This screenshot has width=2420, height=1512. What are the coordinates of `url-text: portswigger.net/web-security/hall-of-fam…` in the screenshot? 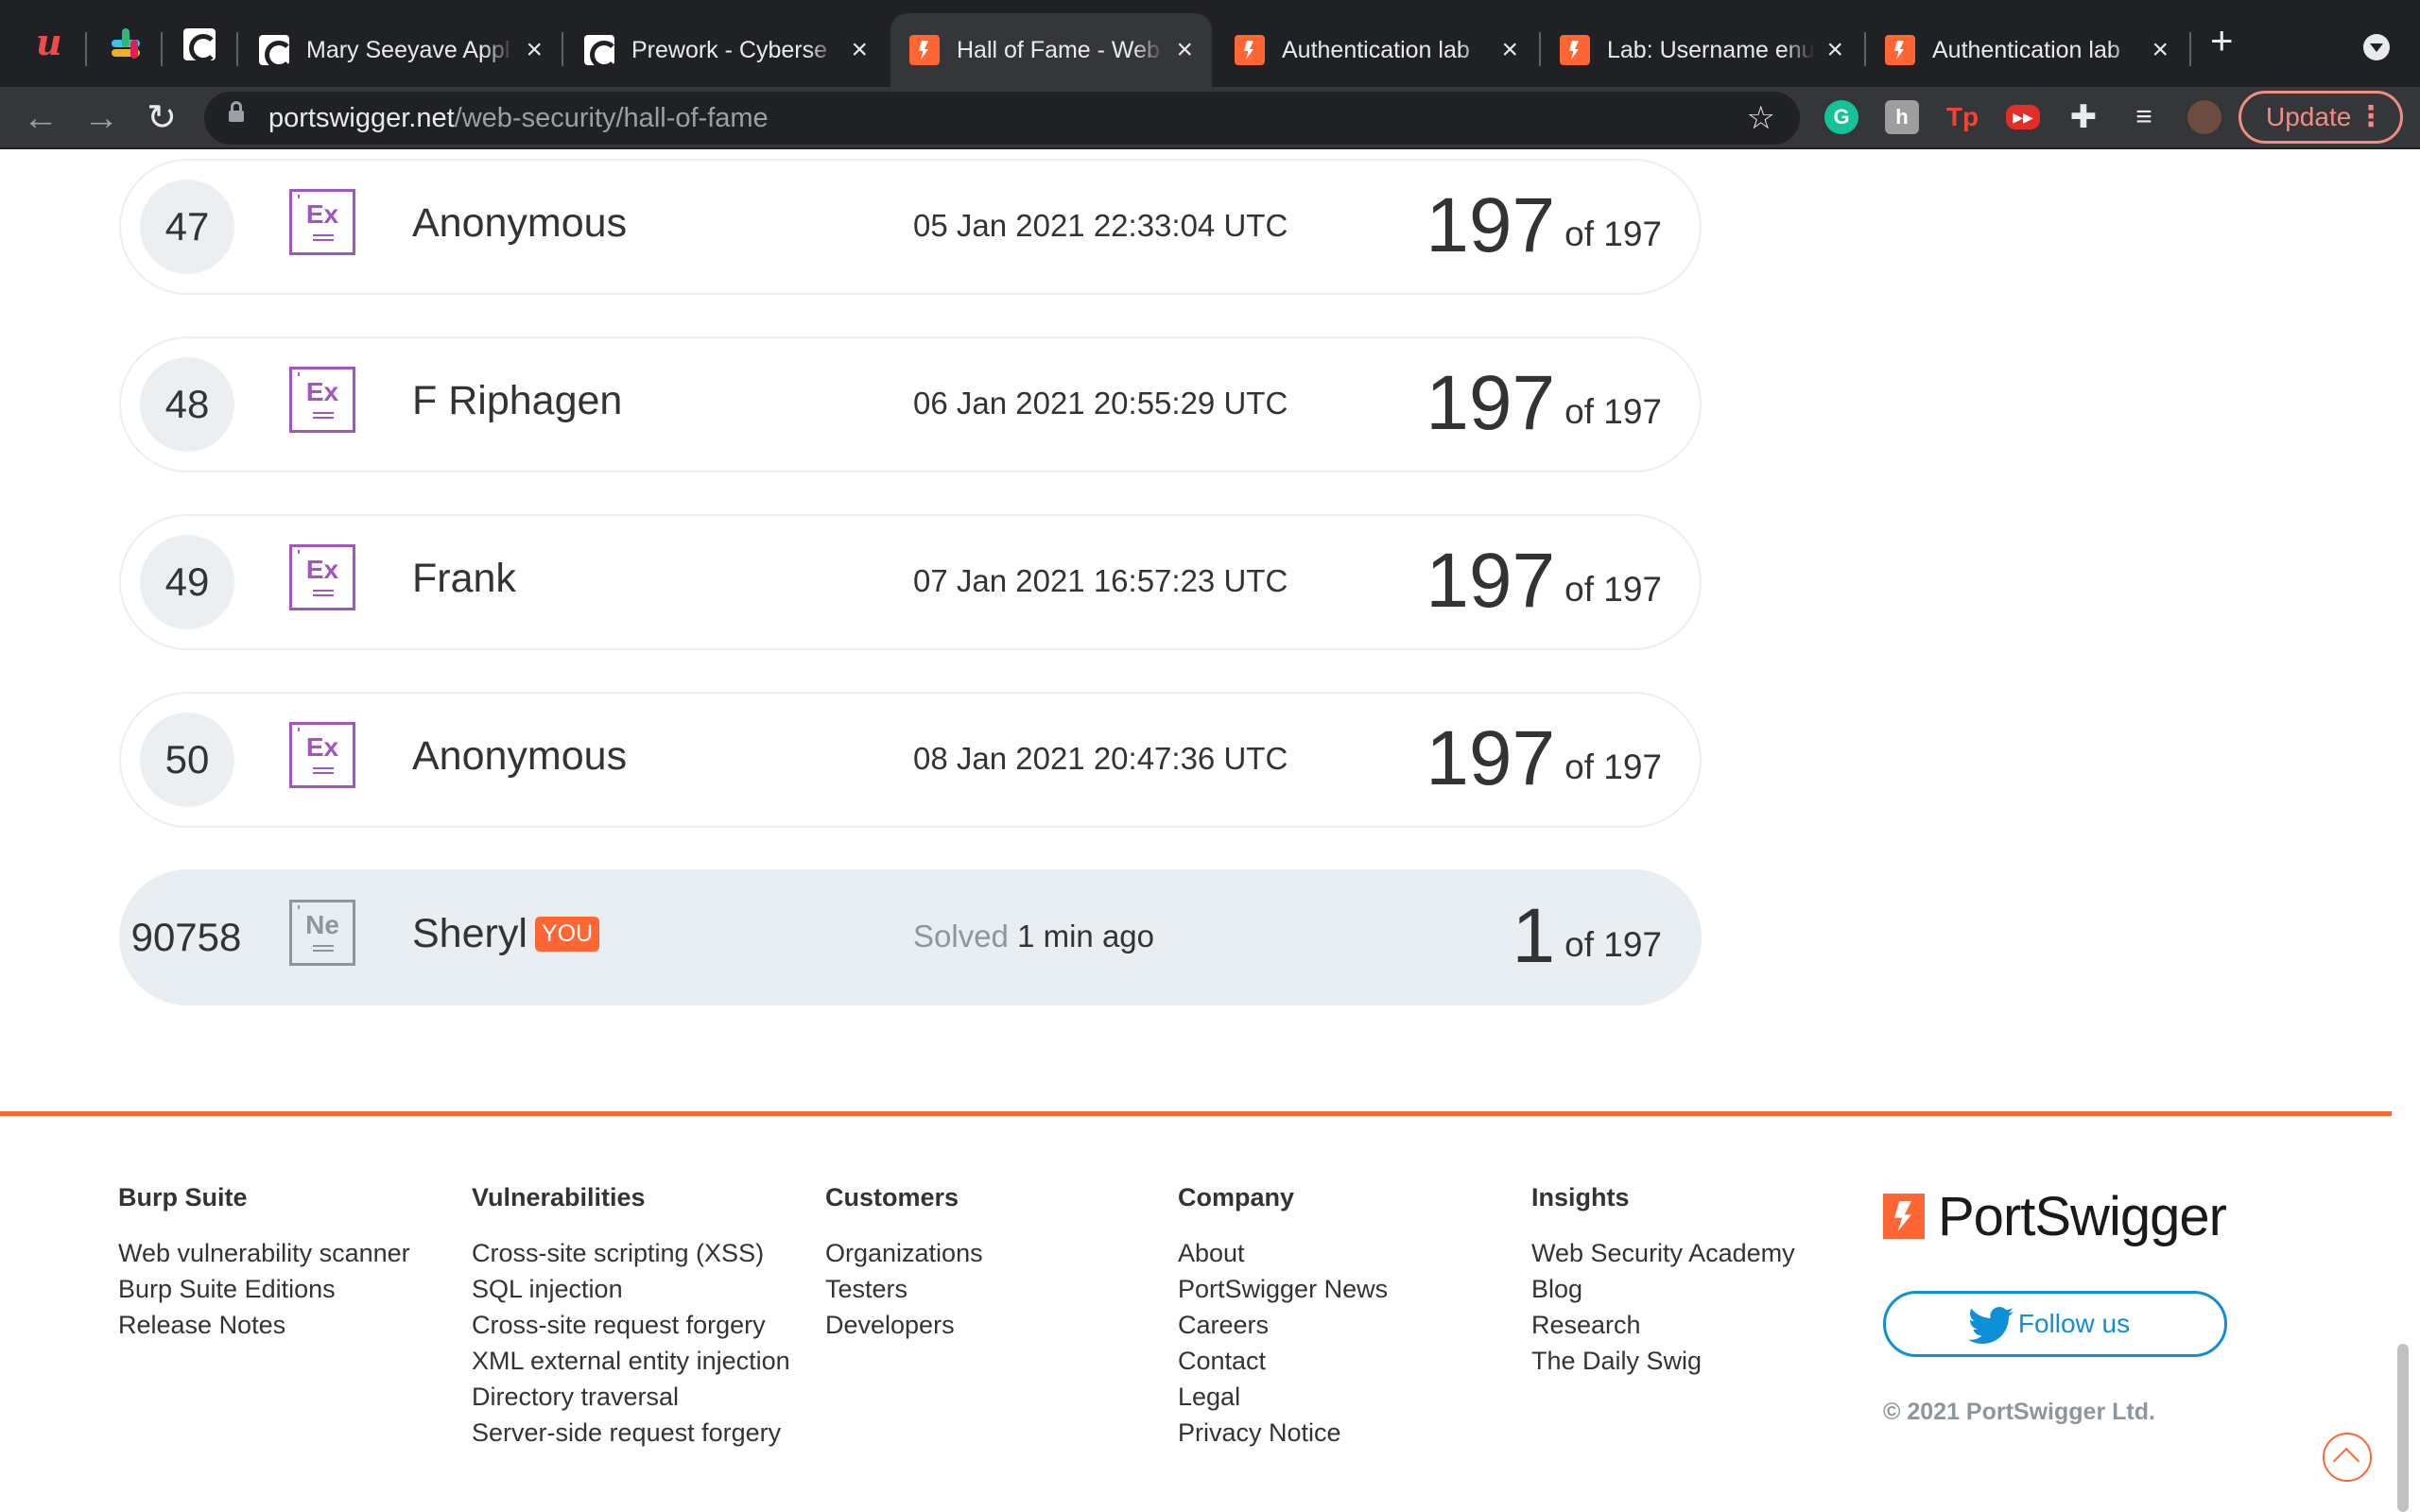 It's located at (518, 118).